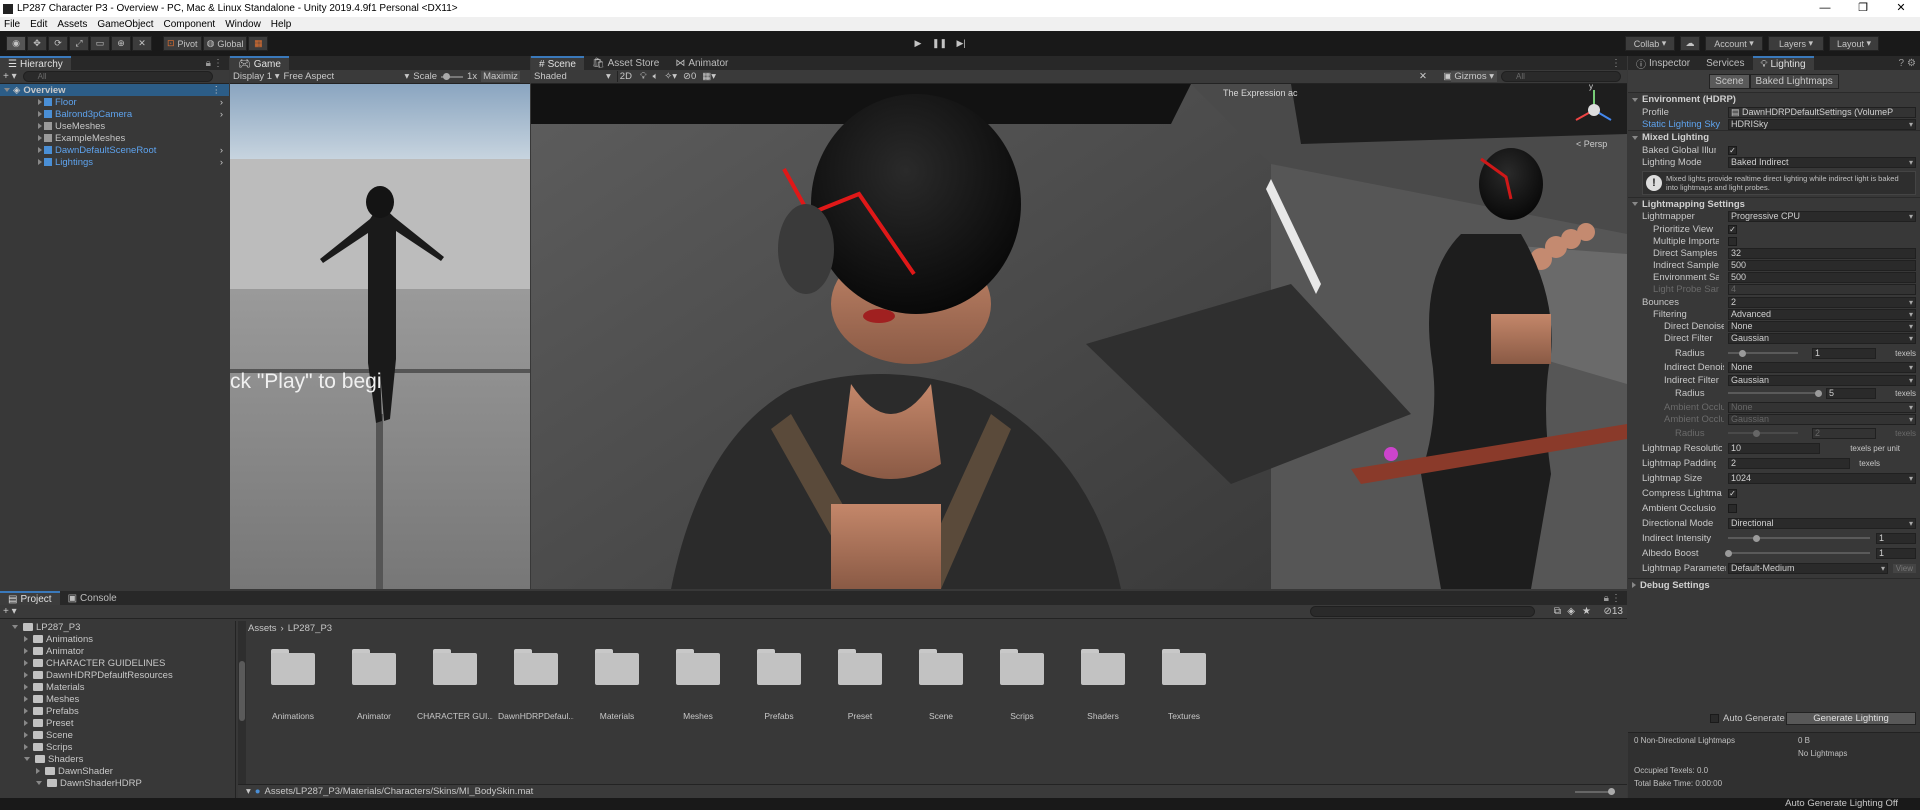  I want to click on indirect-intensity-slider, so click(1799, 537).